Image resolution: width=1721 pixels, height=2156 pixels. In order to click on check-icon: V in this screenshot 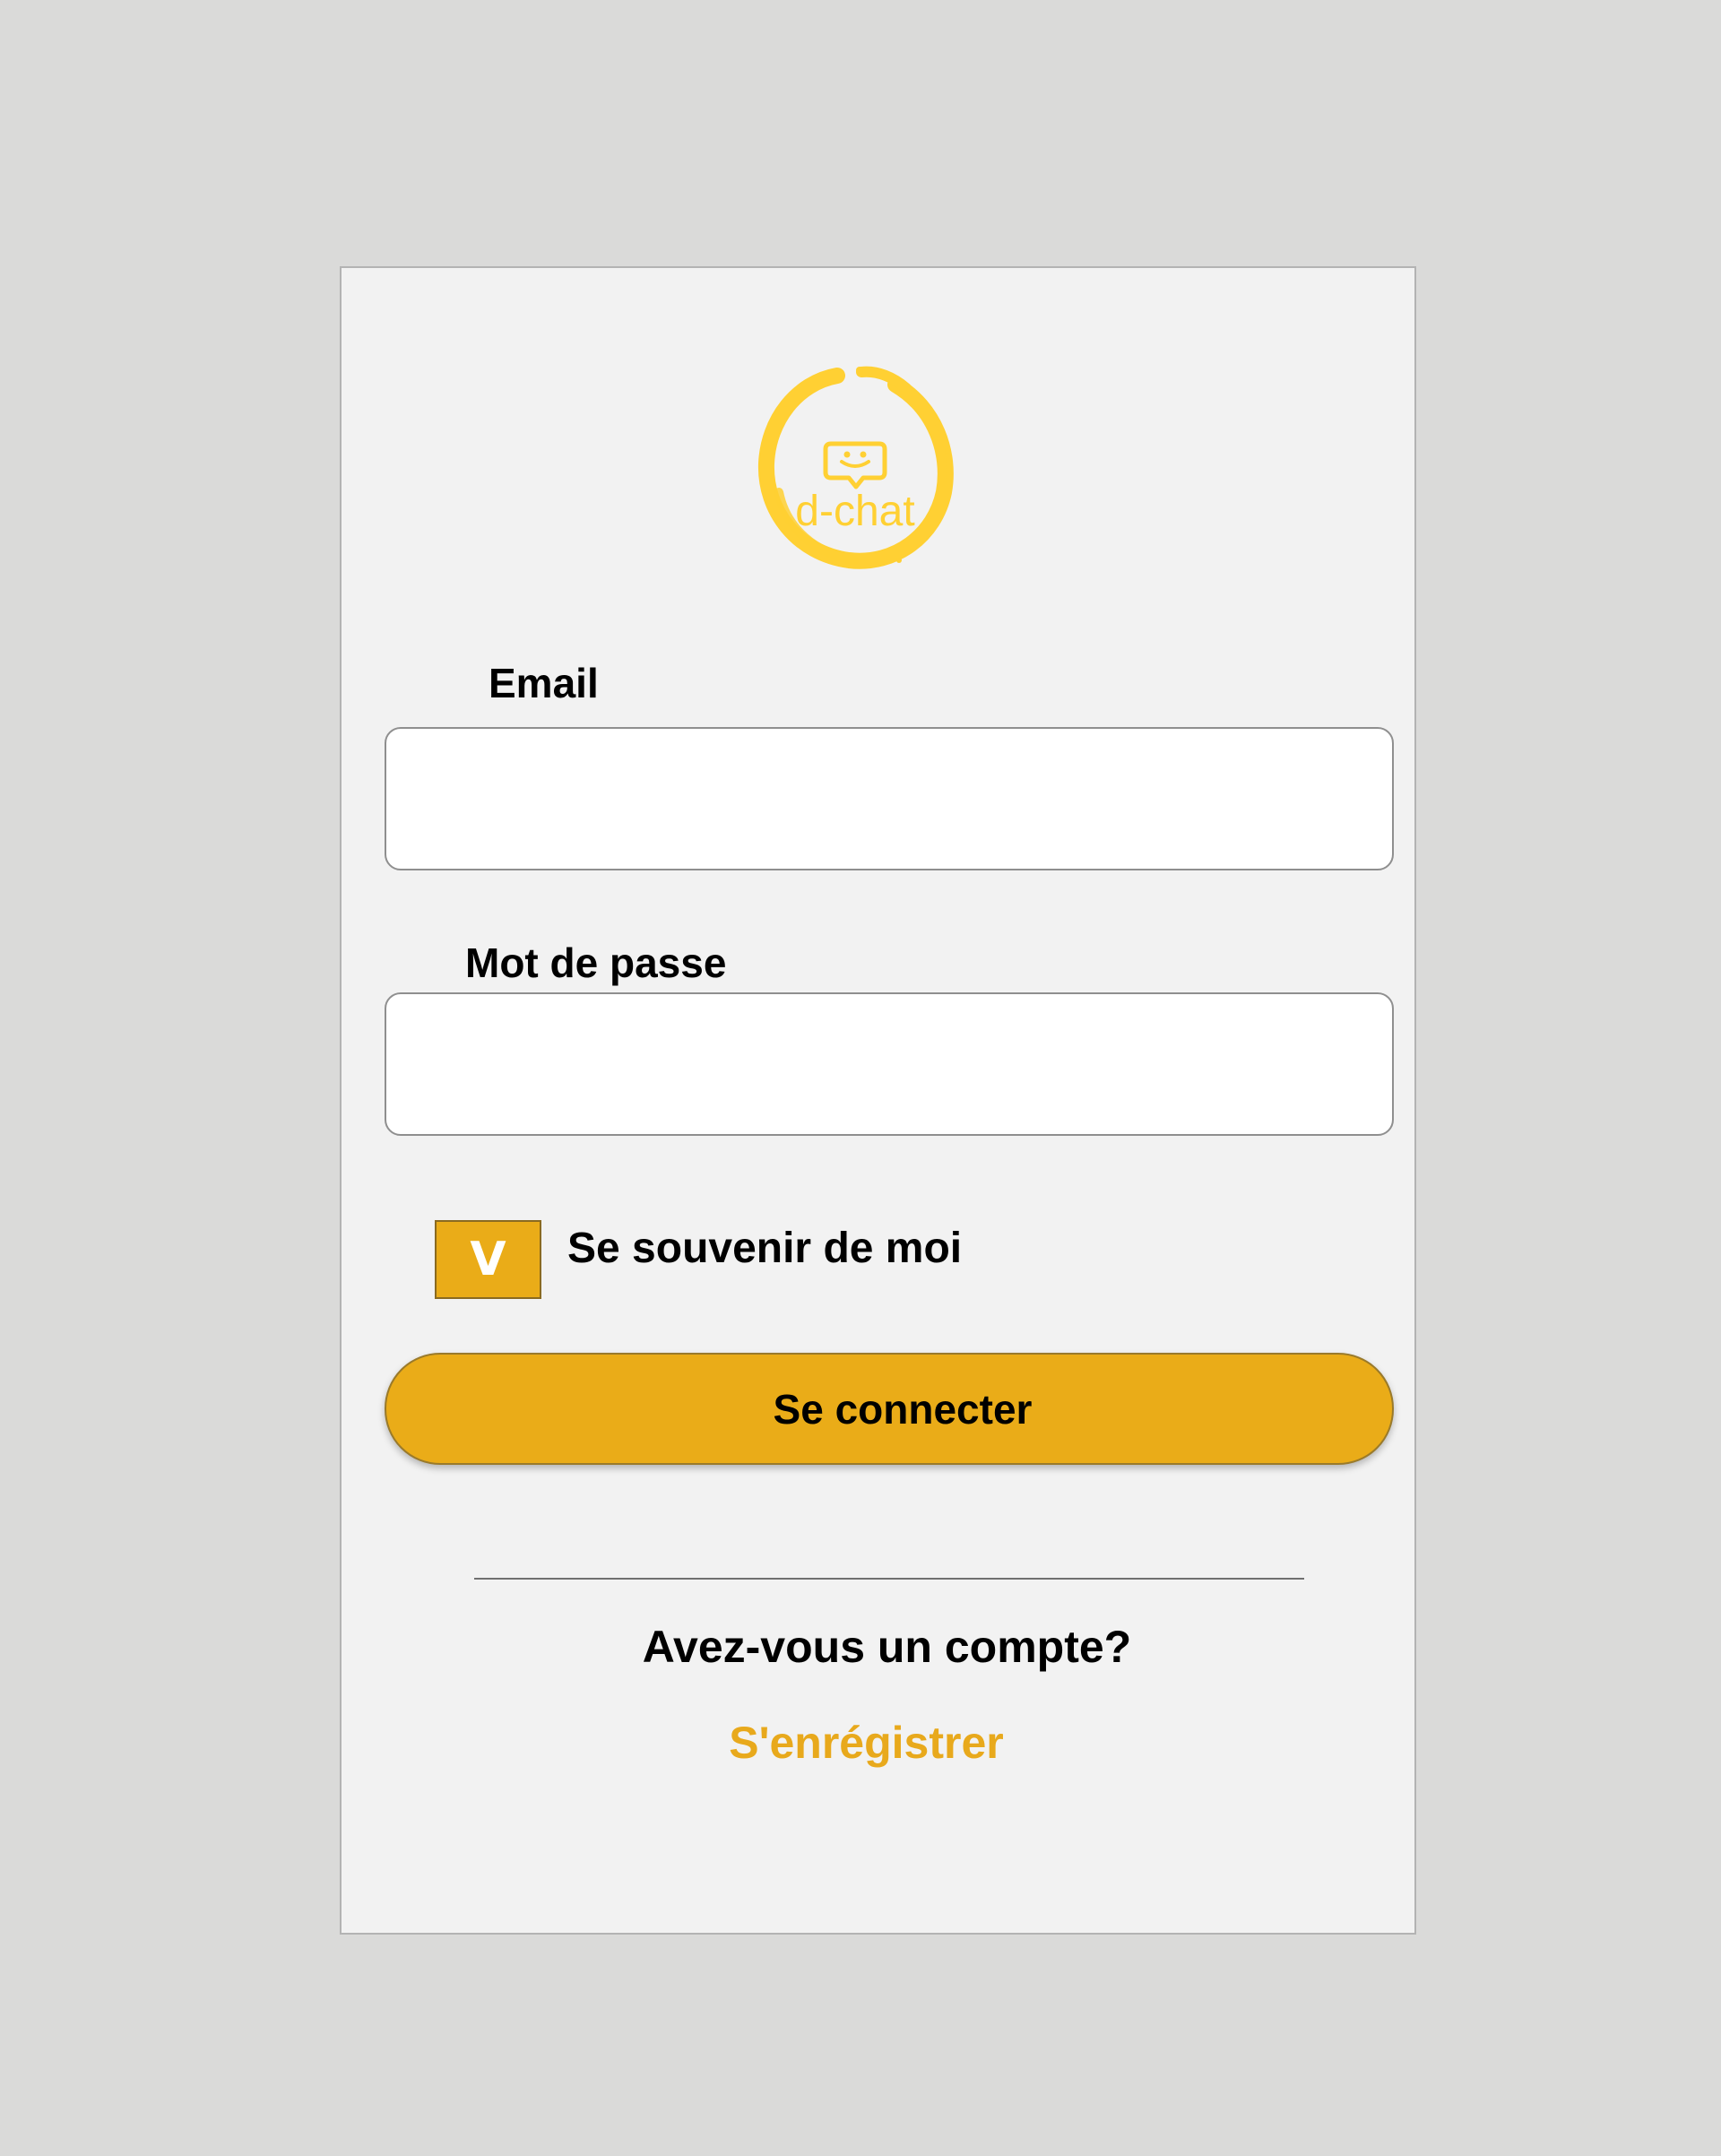, I will do `click(488, 1259)`.